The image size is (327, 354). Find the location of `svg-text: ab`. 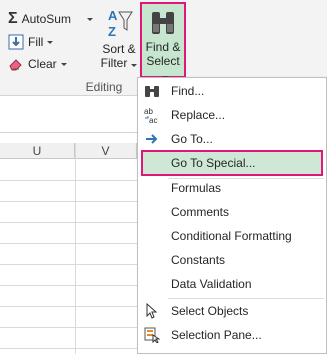

svg-text: ab is located at coordinates (148, 111).